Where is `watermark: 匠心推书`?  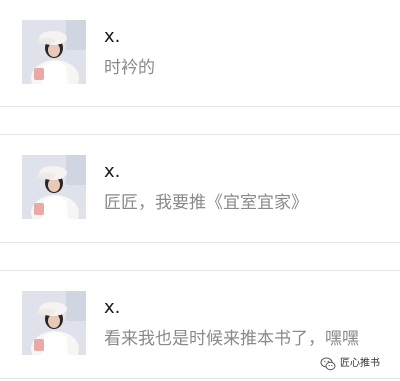
watermark: 匠心推书 is located at coordinates (350, 364).